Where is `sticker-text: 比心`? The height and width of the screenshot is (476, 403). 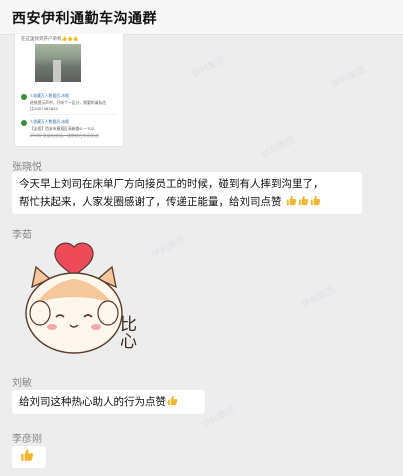
sticker-text: 比心 is located at coordinates (126, 332).